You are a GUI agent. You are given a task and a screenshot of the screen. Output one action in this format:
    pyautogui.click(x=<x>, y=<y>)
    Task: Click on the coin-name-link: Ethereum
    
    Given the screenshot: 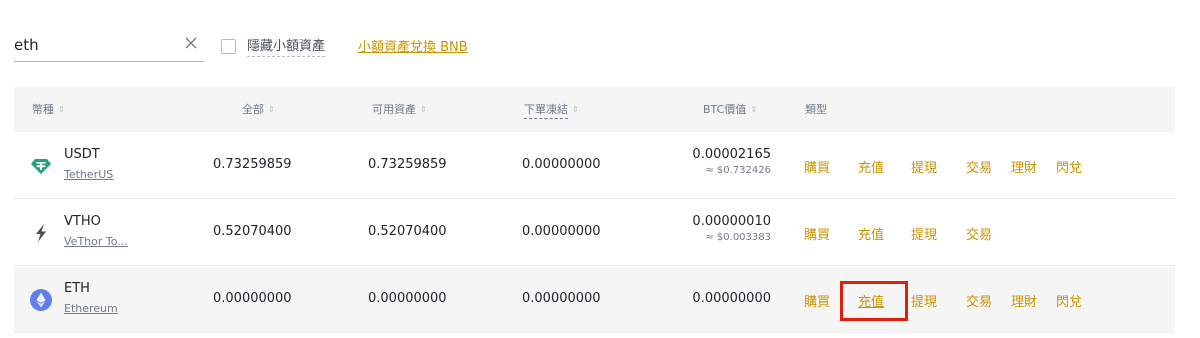 What is the action you would take?
    pyautogui.click(x=91, y=308)
    